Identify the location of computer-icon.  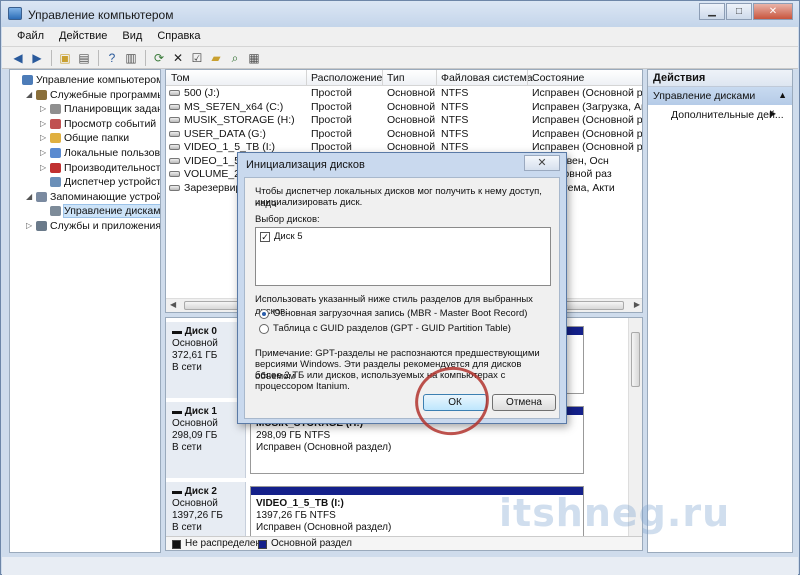
(27, 80).